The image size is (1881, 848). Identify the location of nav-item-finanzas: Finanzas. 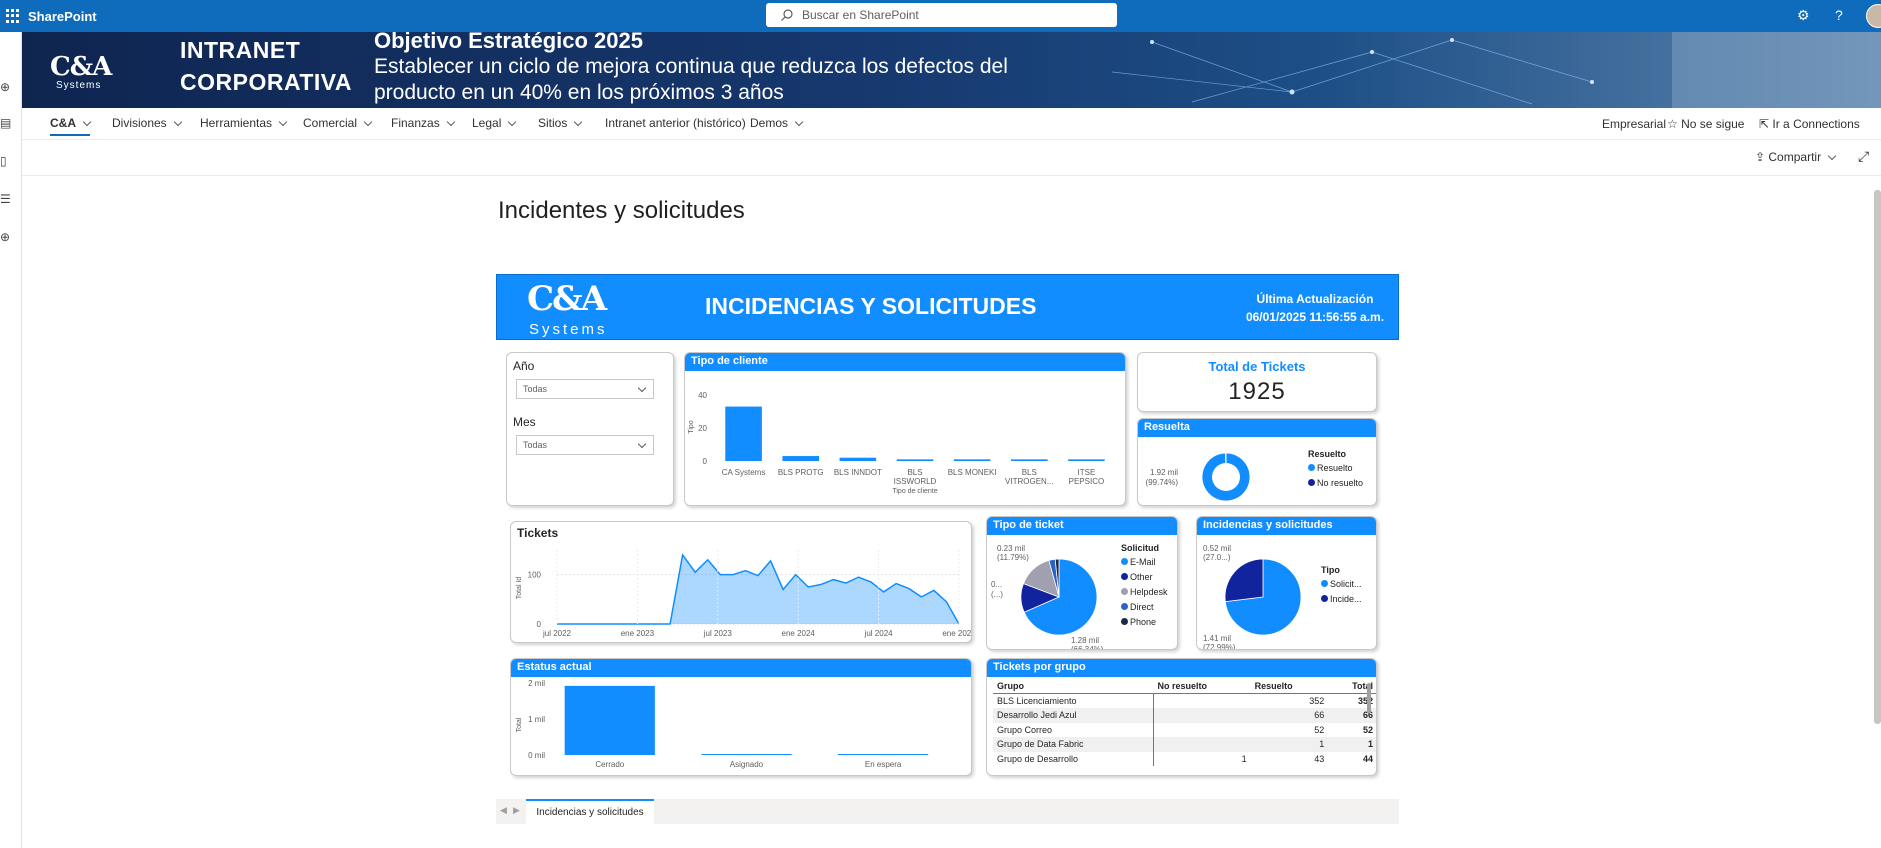
(423, 123).